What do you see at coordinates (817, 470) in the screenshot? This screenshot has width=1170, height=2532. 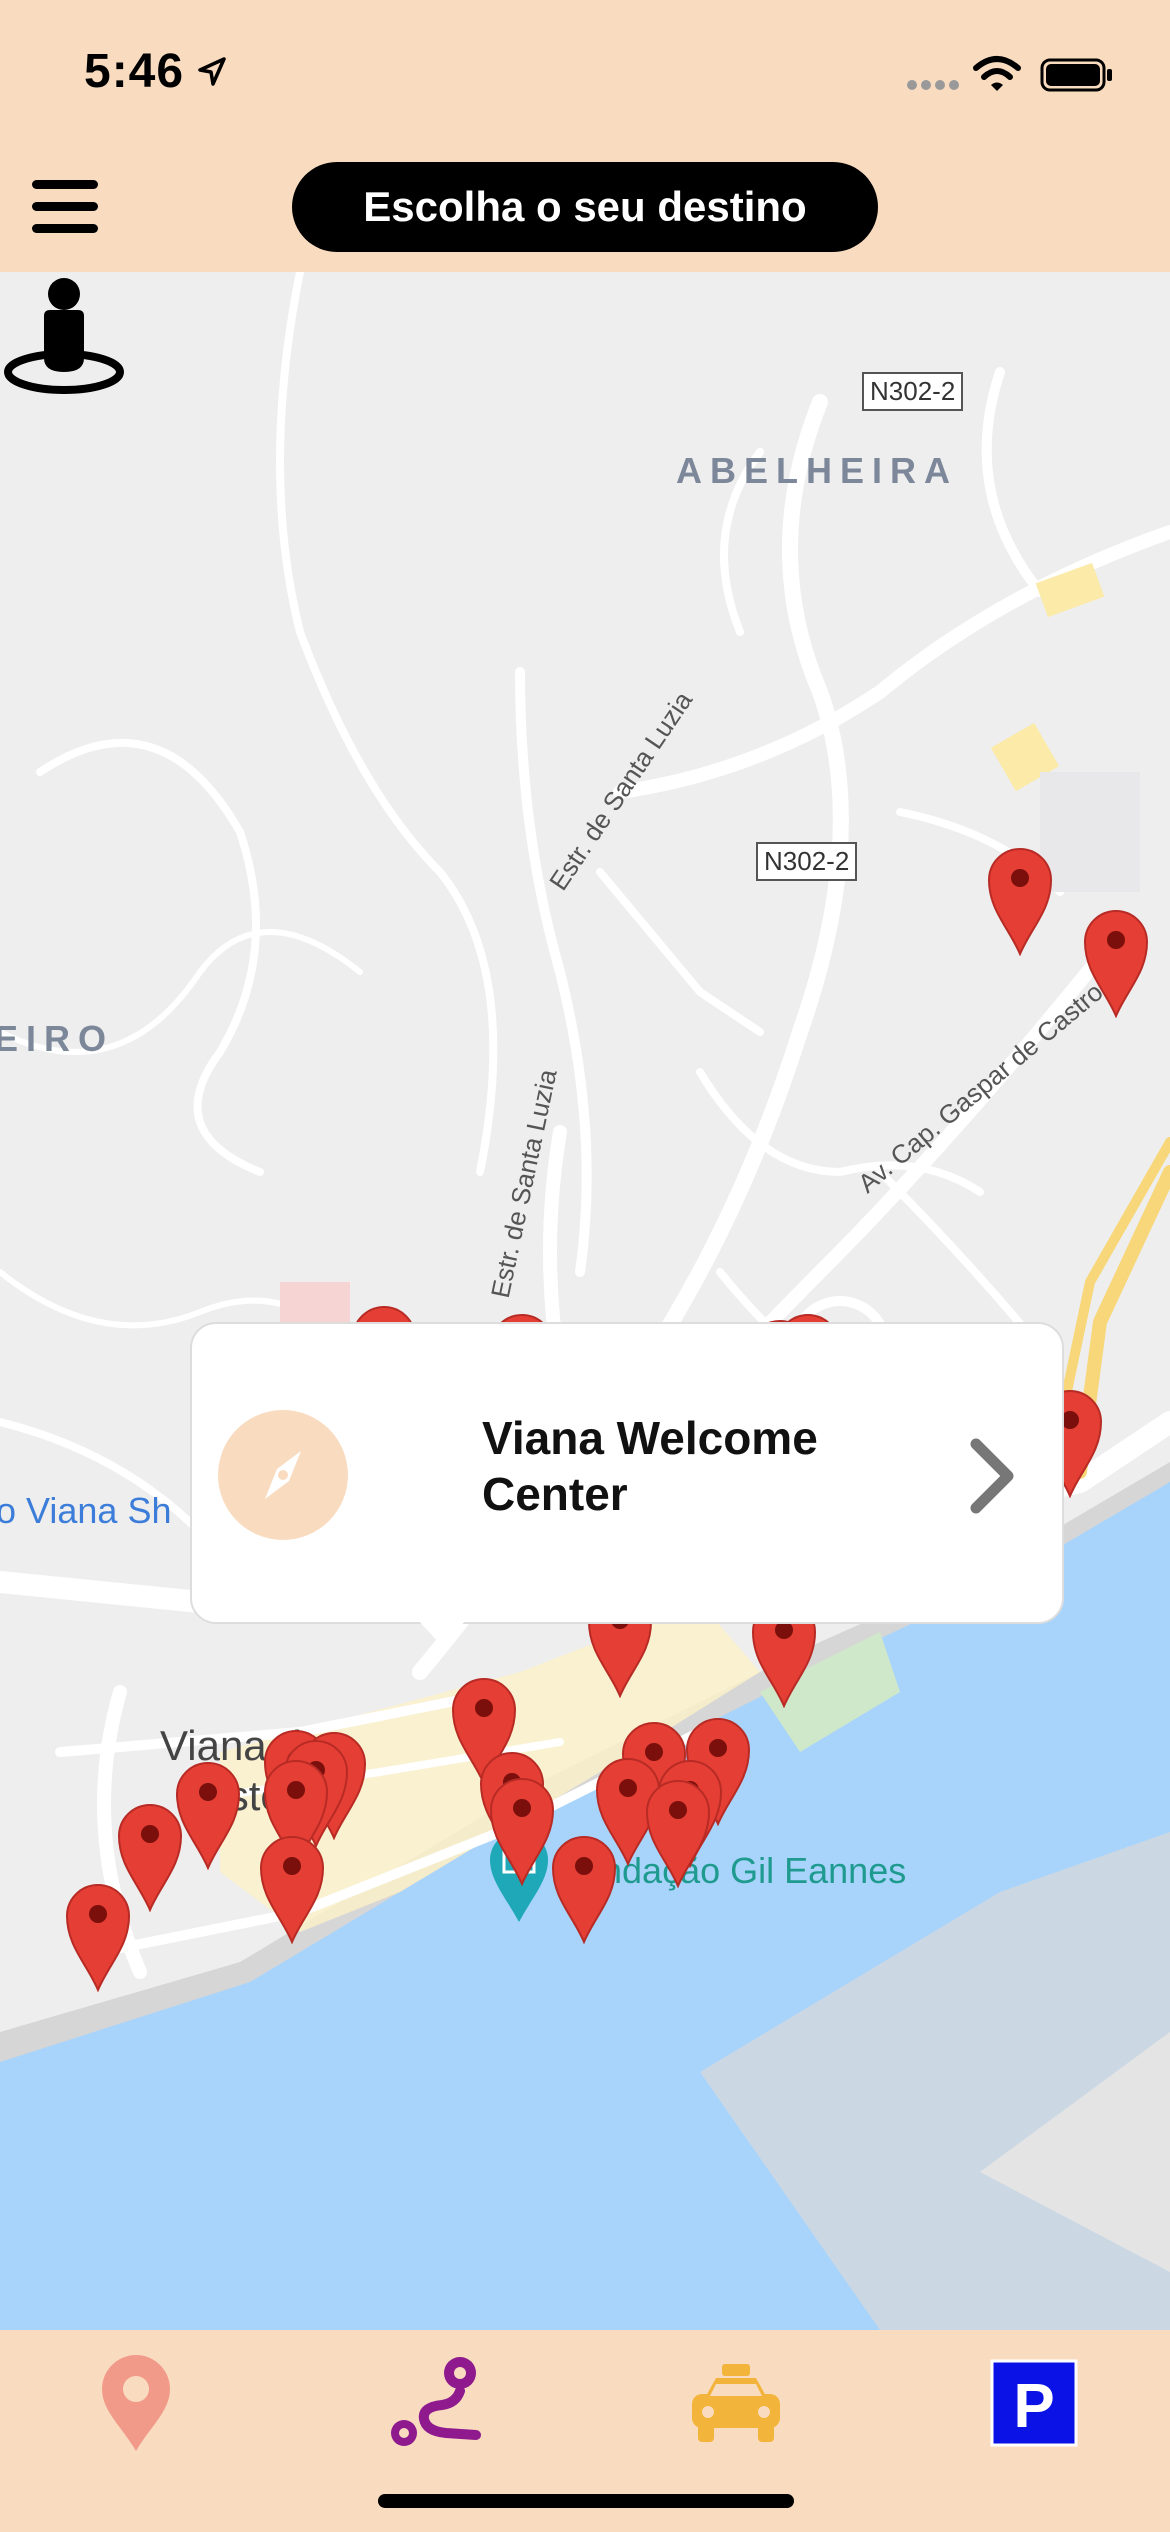 I see `area-label-abelheira: ABELHEIRA` at bounding box center [817, 470].